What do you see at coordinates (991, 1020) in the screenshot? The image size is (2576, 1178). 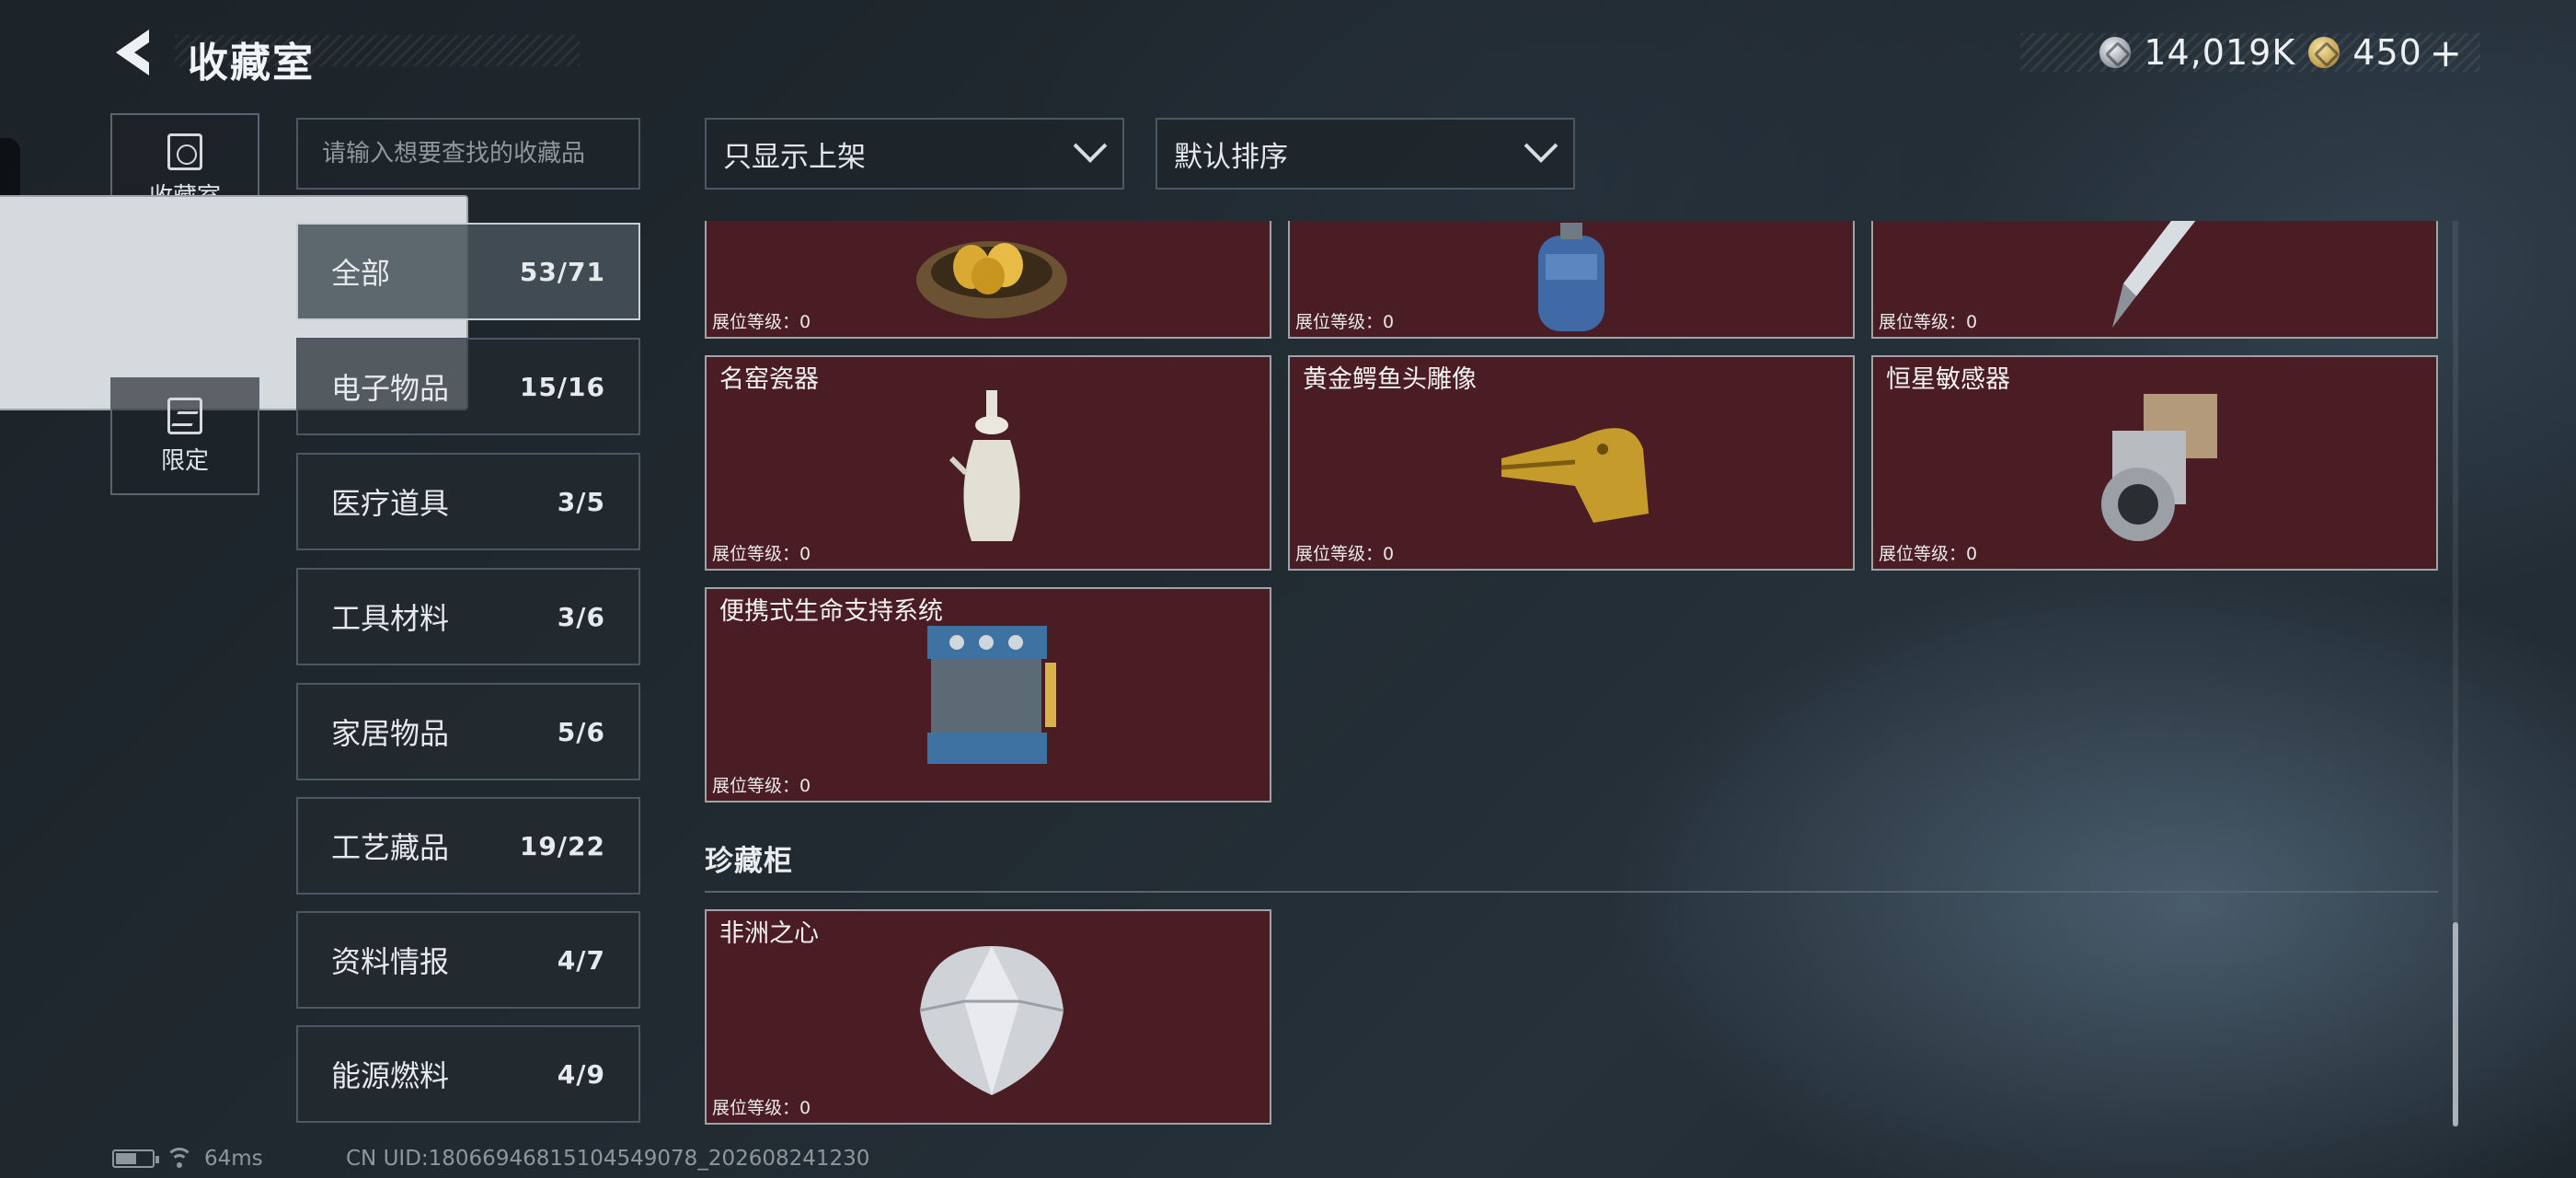 I see `heart-of-africa-diamond-icon` at bounding box center [991, 1020].